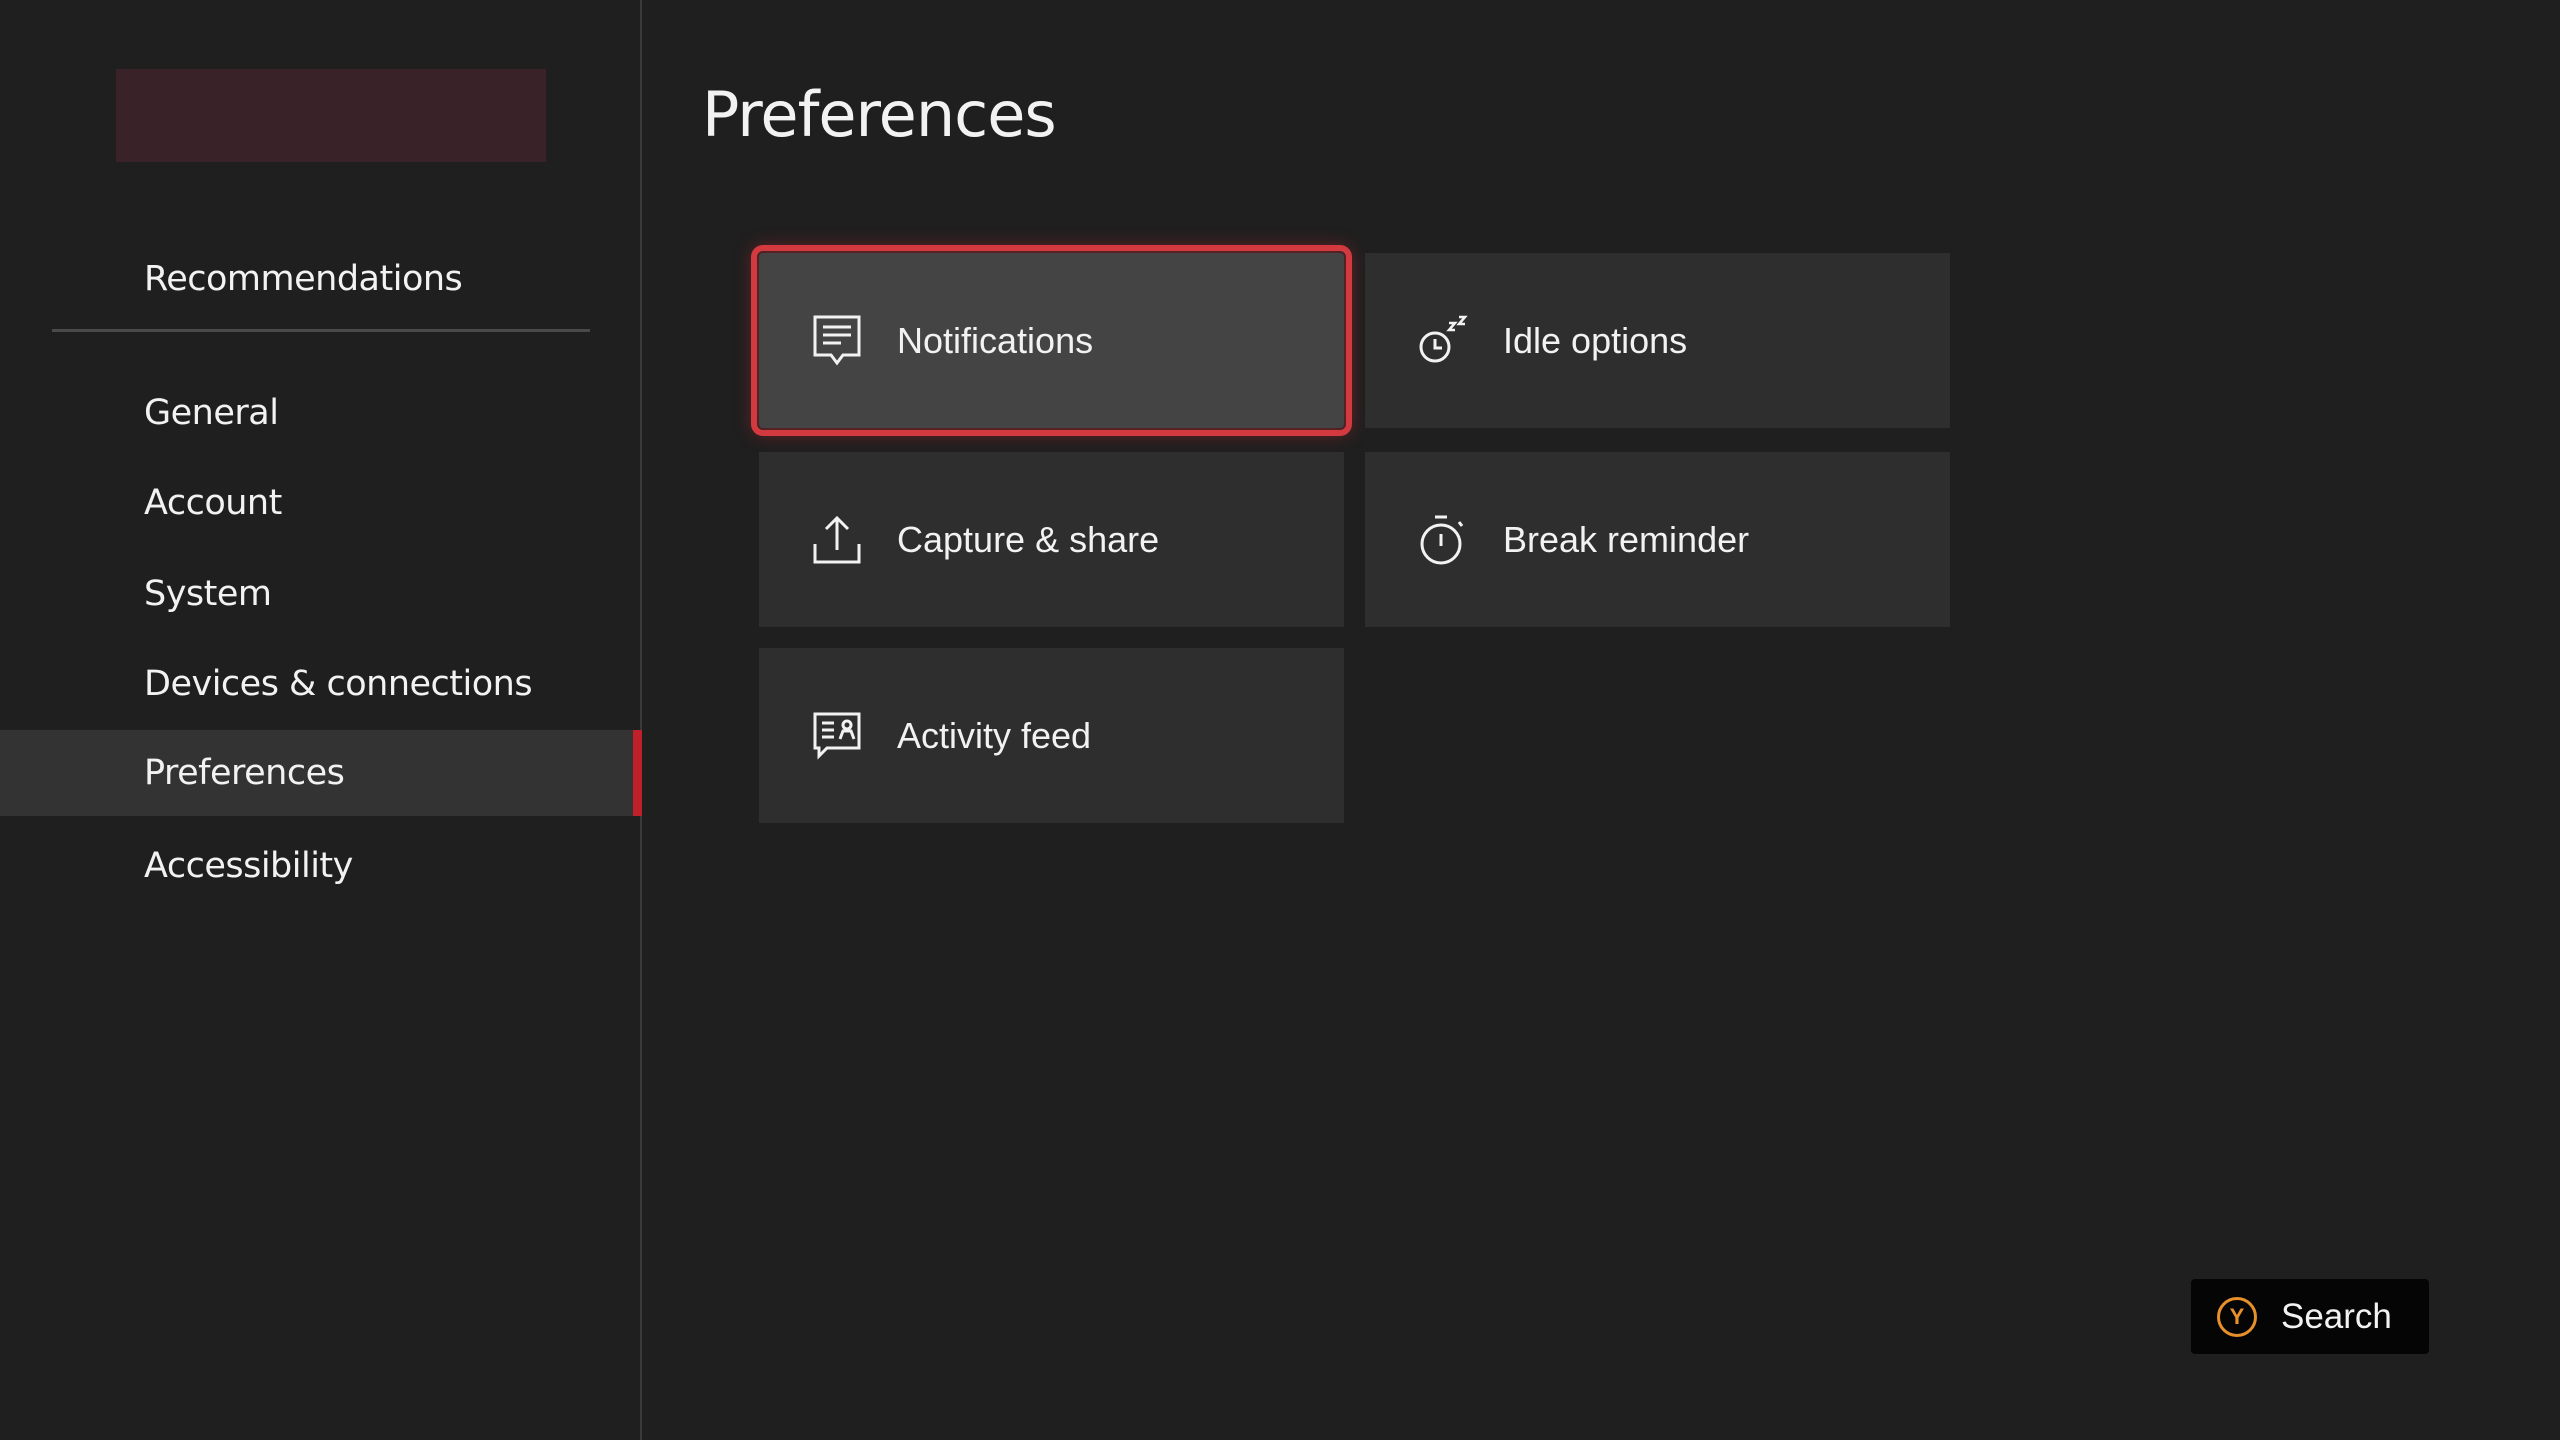  I want to click on sidebar-item-label: Accessibility, so click(248, 866).